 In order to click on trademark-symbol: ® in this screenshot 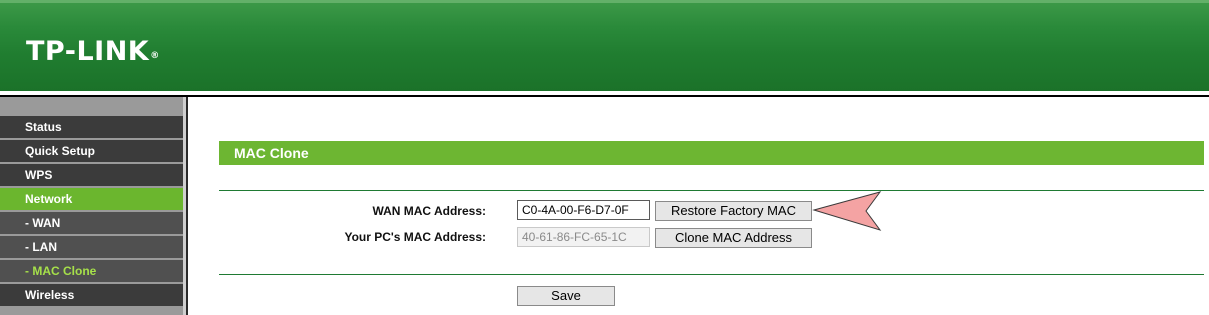, I will do `click(155, 56)`.